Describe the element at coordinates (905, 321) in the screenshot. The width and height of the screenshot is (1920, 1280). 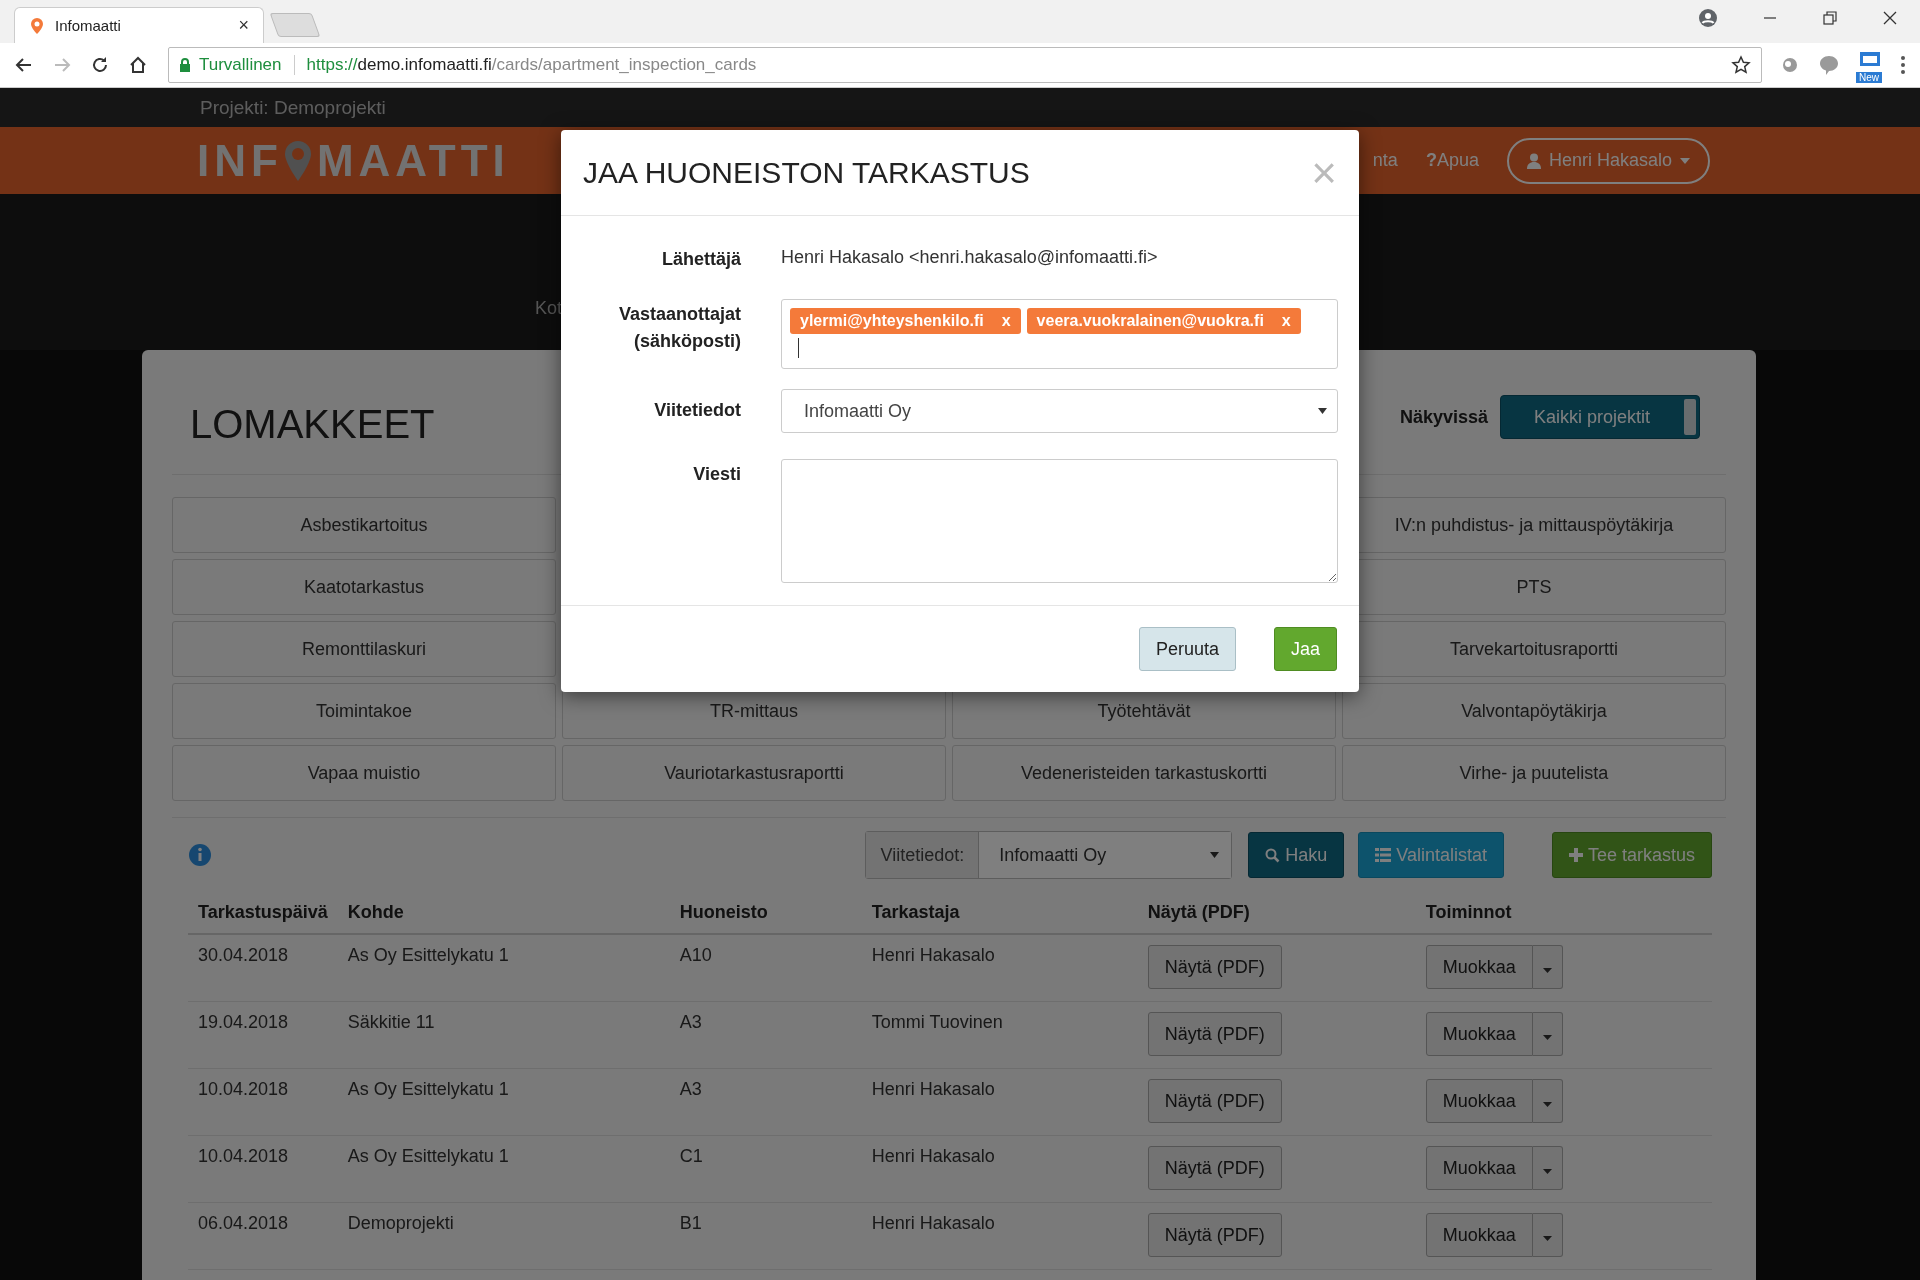
I see `email-tag: ylermi@yhteyshenkilo.fi x` at that location.